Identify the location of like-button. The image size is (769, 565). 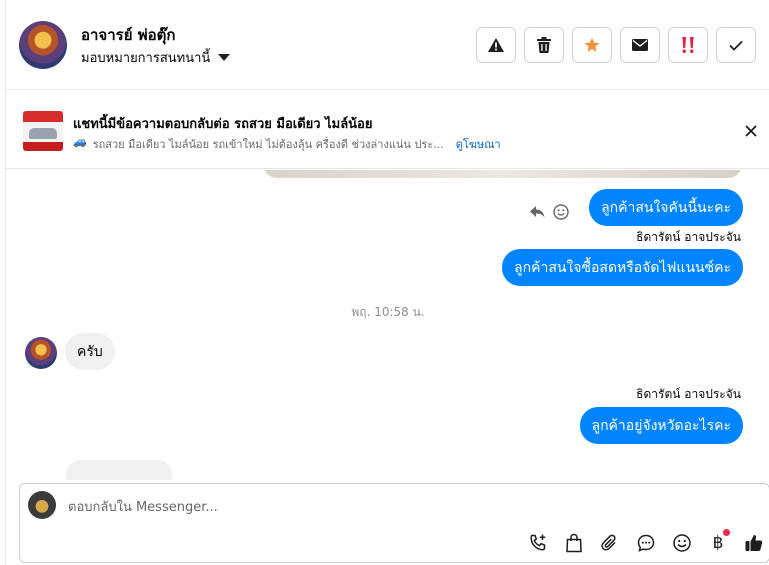
(754, 543).